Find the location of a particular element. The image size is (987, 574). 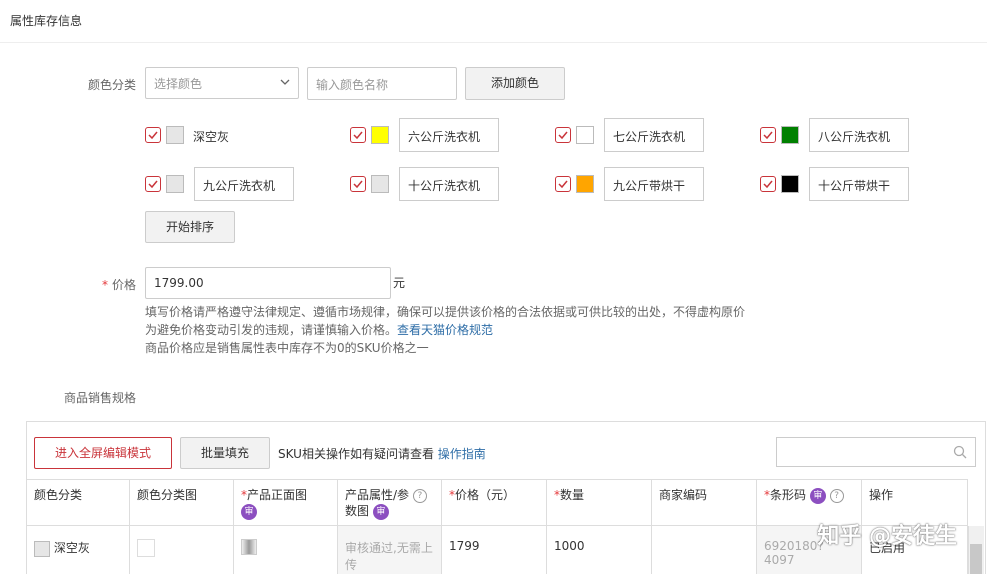

header-attr-image-text-b: 数图 is located at coordinates (357, 511).